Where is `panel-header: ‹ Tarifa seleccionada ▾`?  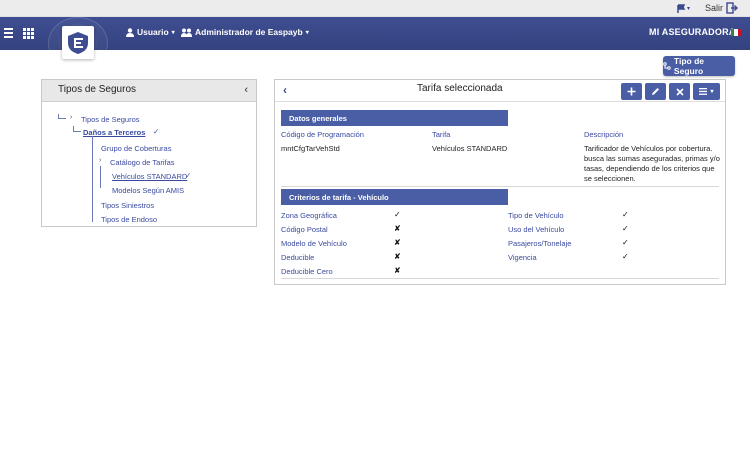
panel-header: ‹ Tarifa seleccionada ▾ is located at coordinates (500, 91).